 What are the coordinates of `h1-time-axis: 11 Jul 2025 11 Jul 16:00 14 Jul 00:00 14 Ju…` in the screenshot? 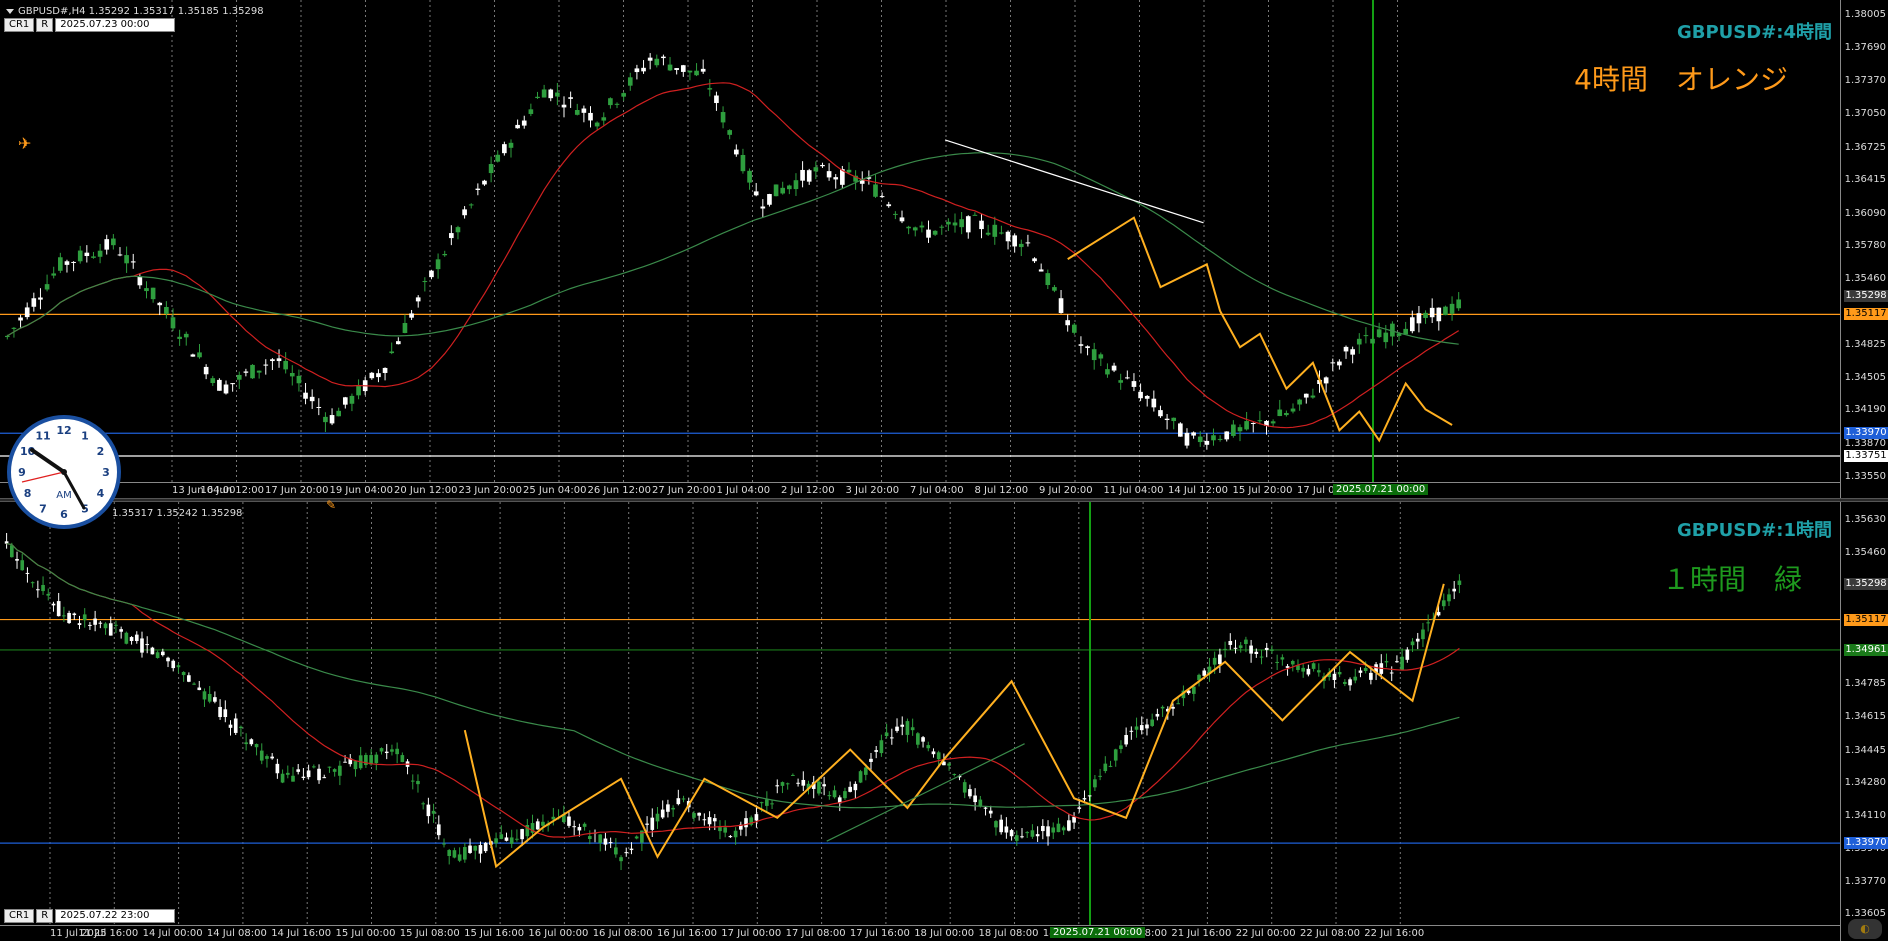 It's located at (920, 933).